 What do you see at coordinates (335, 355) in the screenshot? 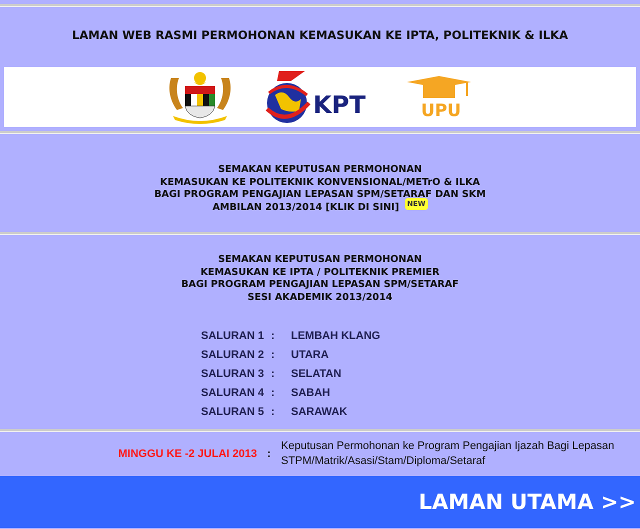
I see `channel-link: UTARA` at bounding box center [335, 355].